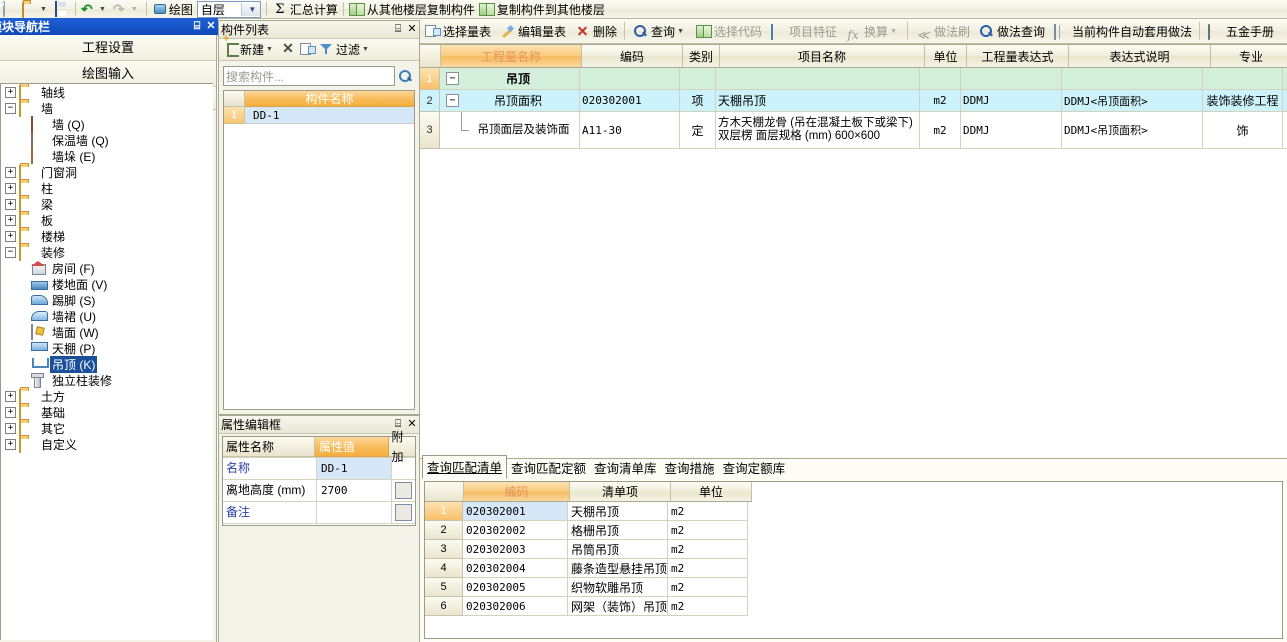 The width and height of the screenshot is (1287, 642). Describe the element at coordinates (107, 220) in the screenshot. I see `tree-node-8: + 板` at that location.